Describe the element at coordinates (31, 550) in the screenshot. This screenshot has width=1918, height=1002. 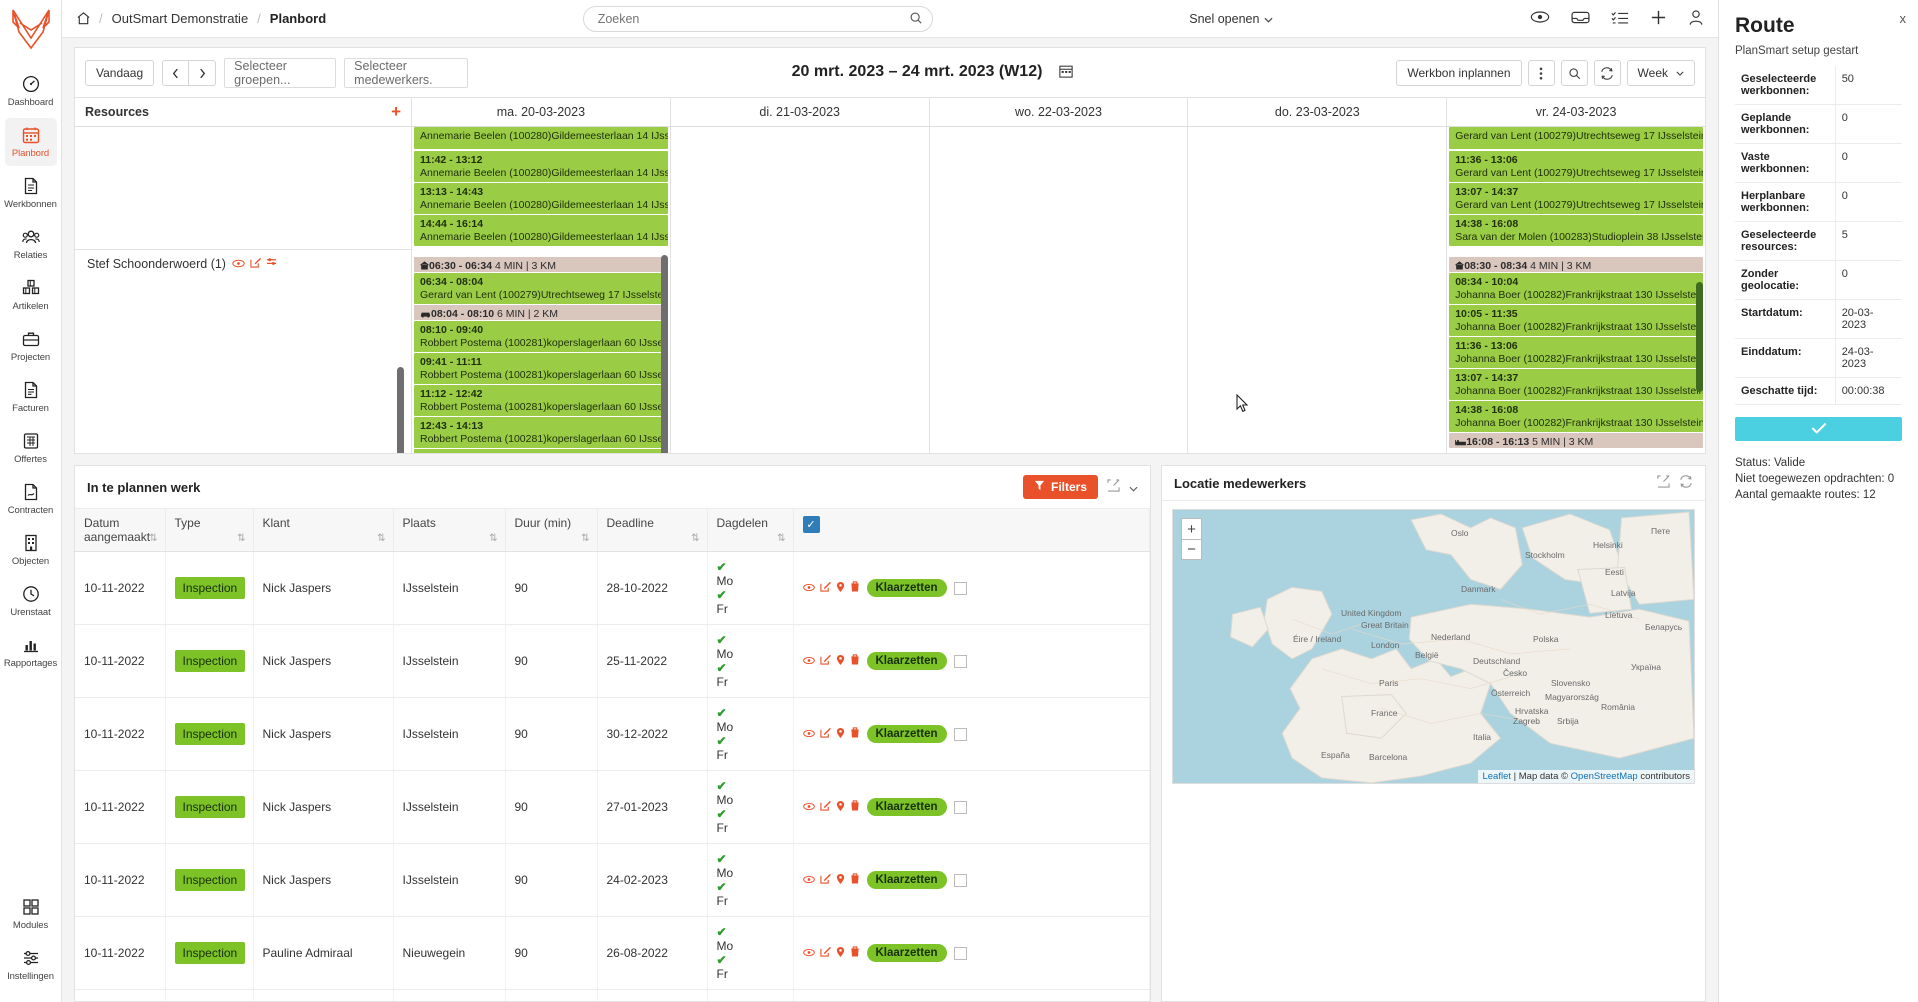
I see `sidebar-item-objecten: Objecten` at that location.